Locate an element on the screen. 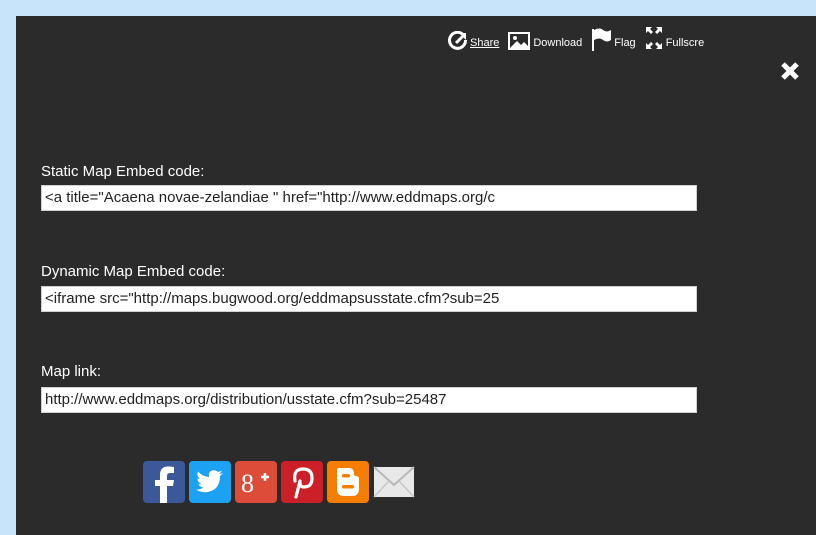 Image resolution: width=816 pixels, height=535 pixels. download-label: Download is located at coordinates (558, 43).